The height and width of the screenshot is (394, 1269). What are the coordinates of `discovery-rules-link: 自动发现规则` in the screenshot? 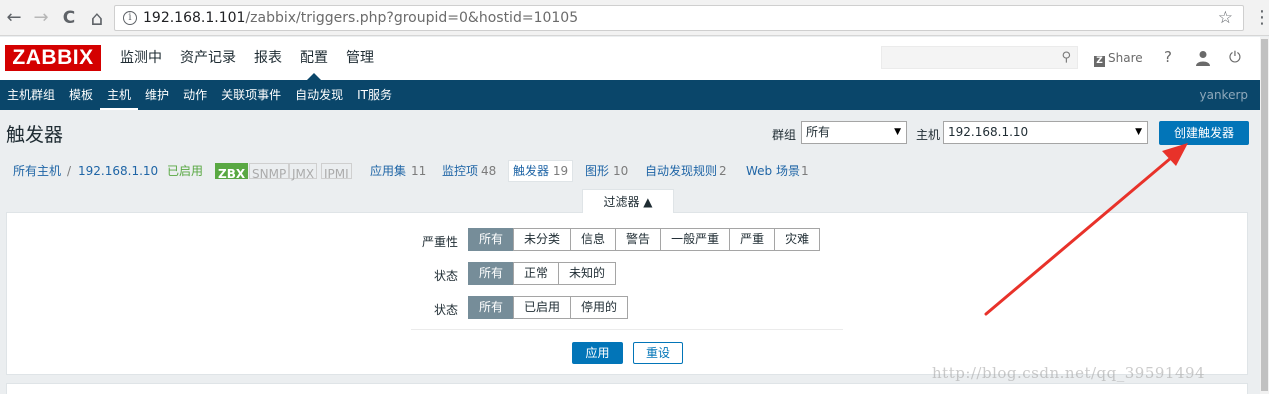 It's located at (681, 171).